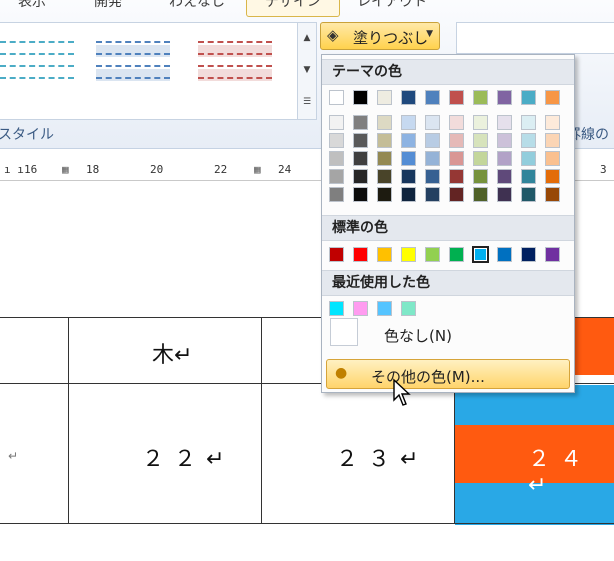 This screenshot has width=614, height=561. Describe the element at coordinates (307, 102) in the screenshot. I see `gallery-more-icon: ☰` at that location.